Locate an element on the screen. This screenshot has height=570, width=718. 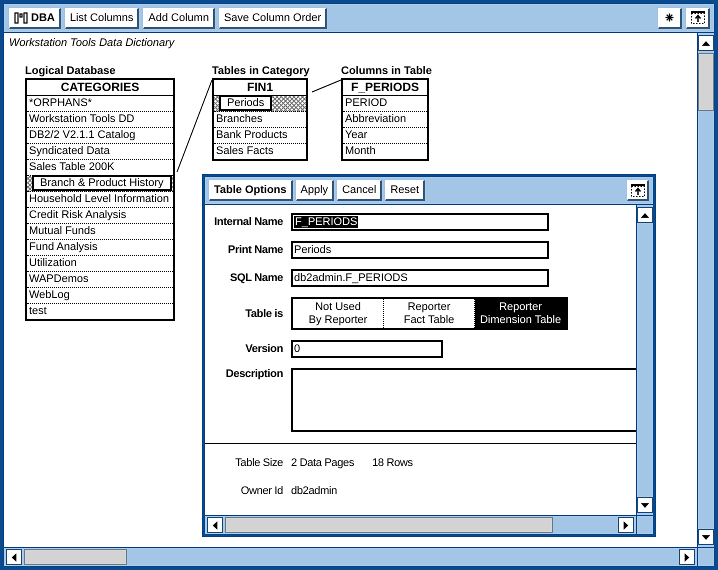
list-title: F_PERIODS is located at coordinates (385, 88).